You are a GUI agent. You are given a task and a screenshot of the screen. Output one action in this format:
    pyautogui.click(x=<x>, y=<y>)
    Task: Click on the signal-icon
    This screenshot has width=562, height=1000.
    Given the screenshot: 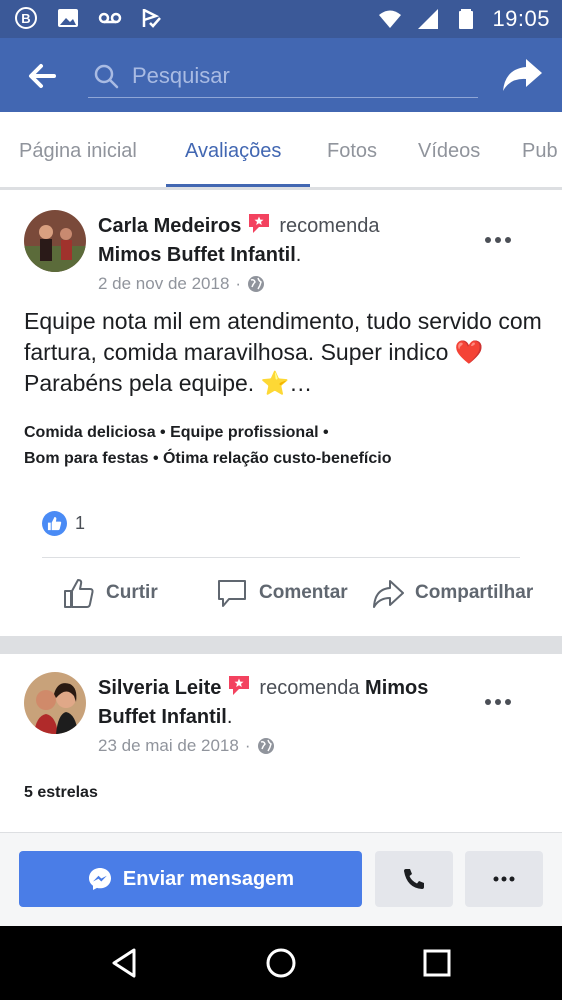 What is the action you would take?
    pyautogui.click(x=428, y=19)
    